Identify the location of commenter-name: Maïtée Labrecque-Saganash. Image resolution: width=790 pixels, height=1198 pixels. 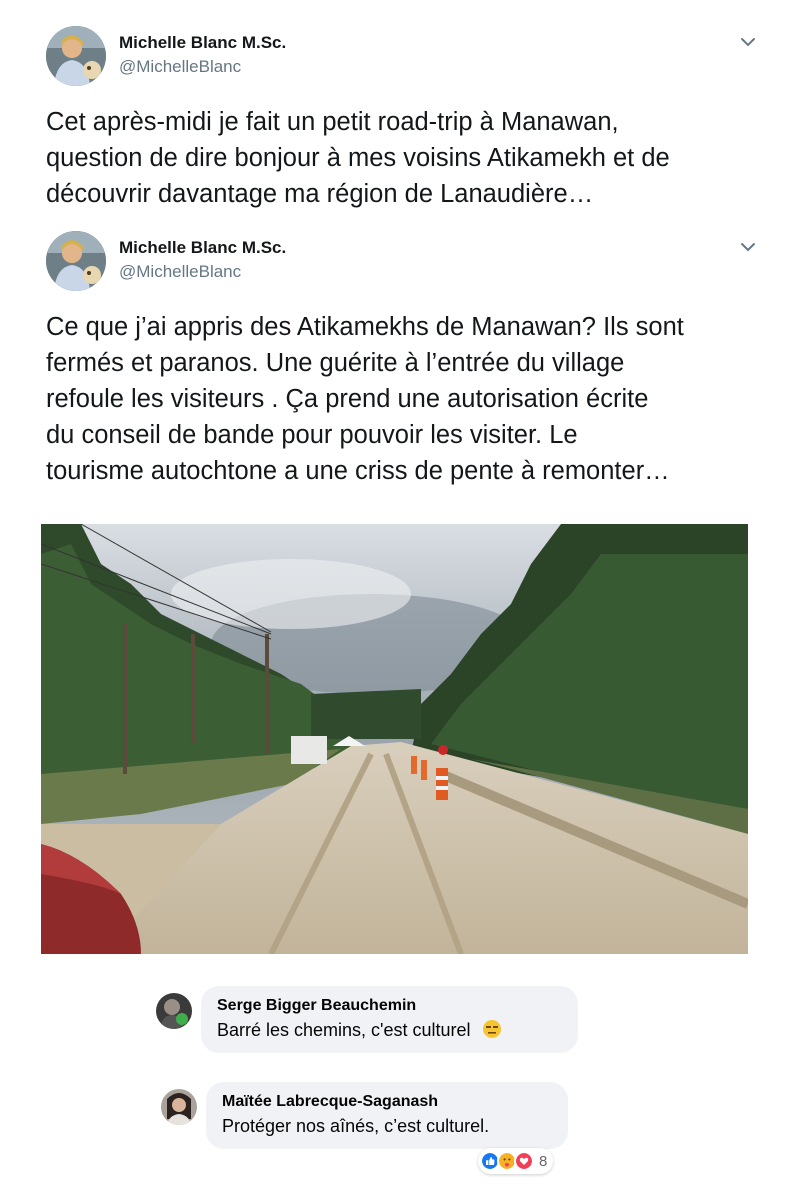
(388, 1102).